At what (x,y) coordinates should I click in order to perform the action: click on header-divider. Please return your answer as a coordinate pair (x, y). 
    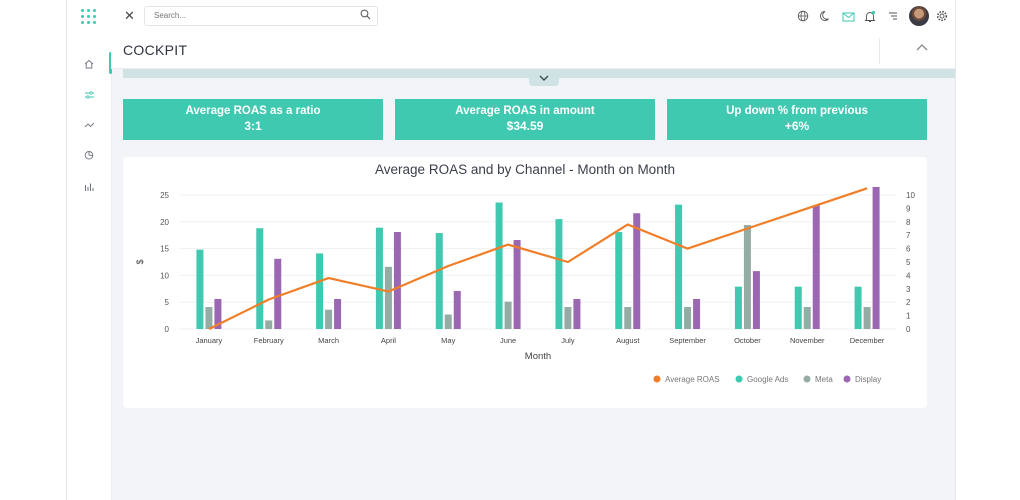
    Looking at the image, I should click on (879, 51).